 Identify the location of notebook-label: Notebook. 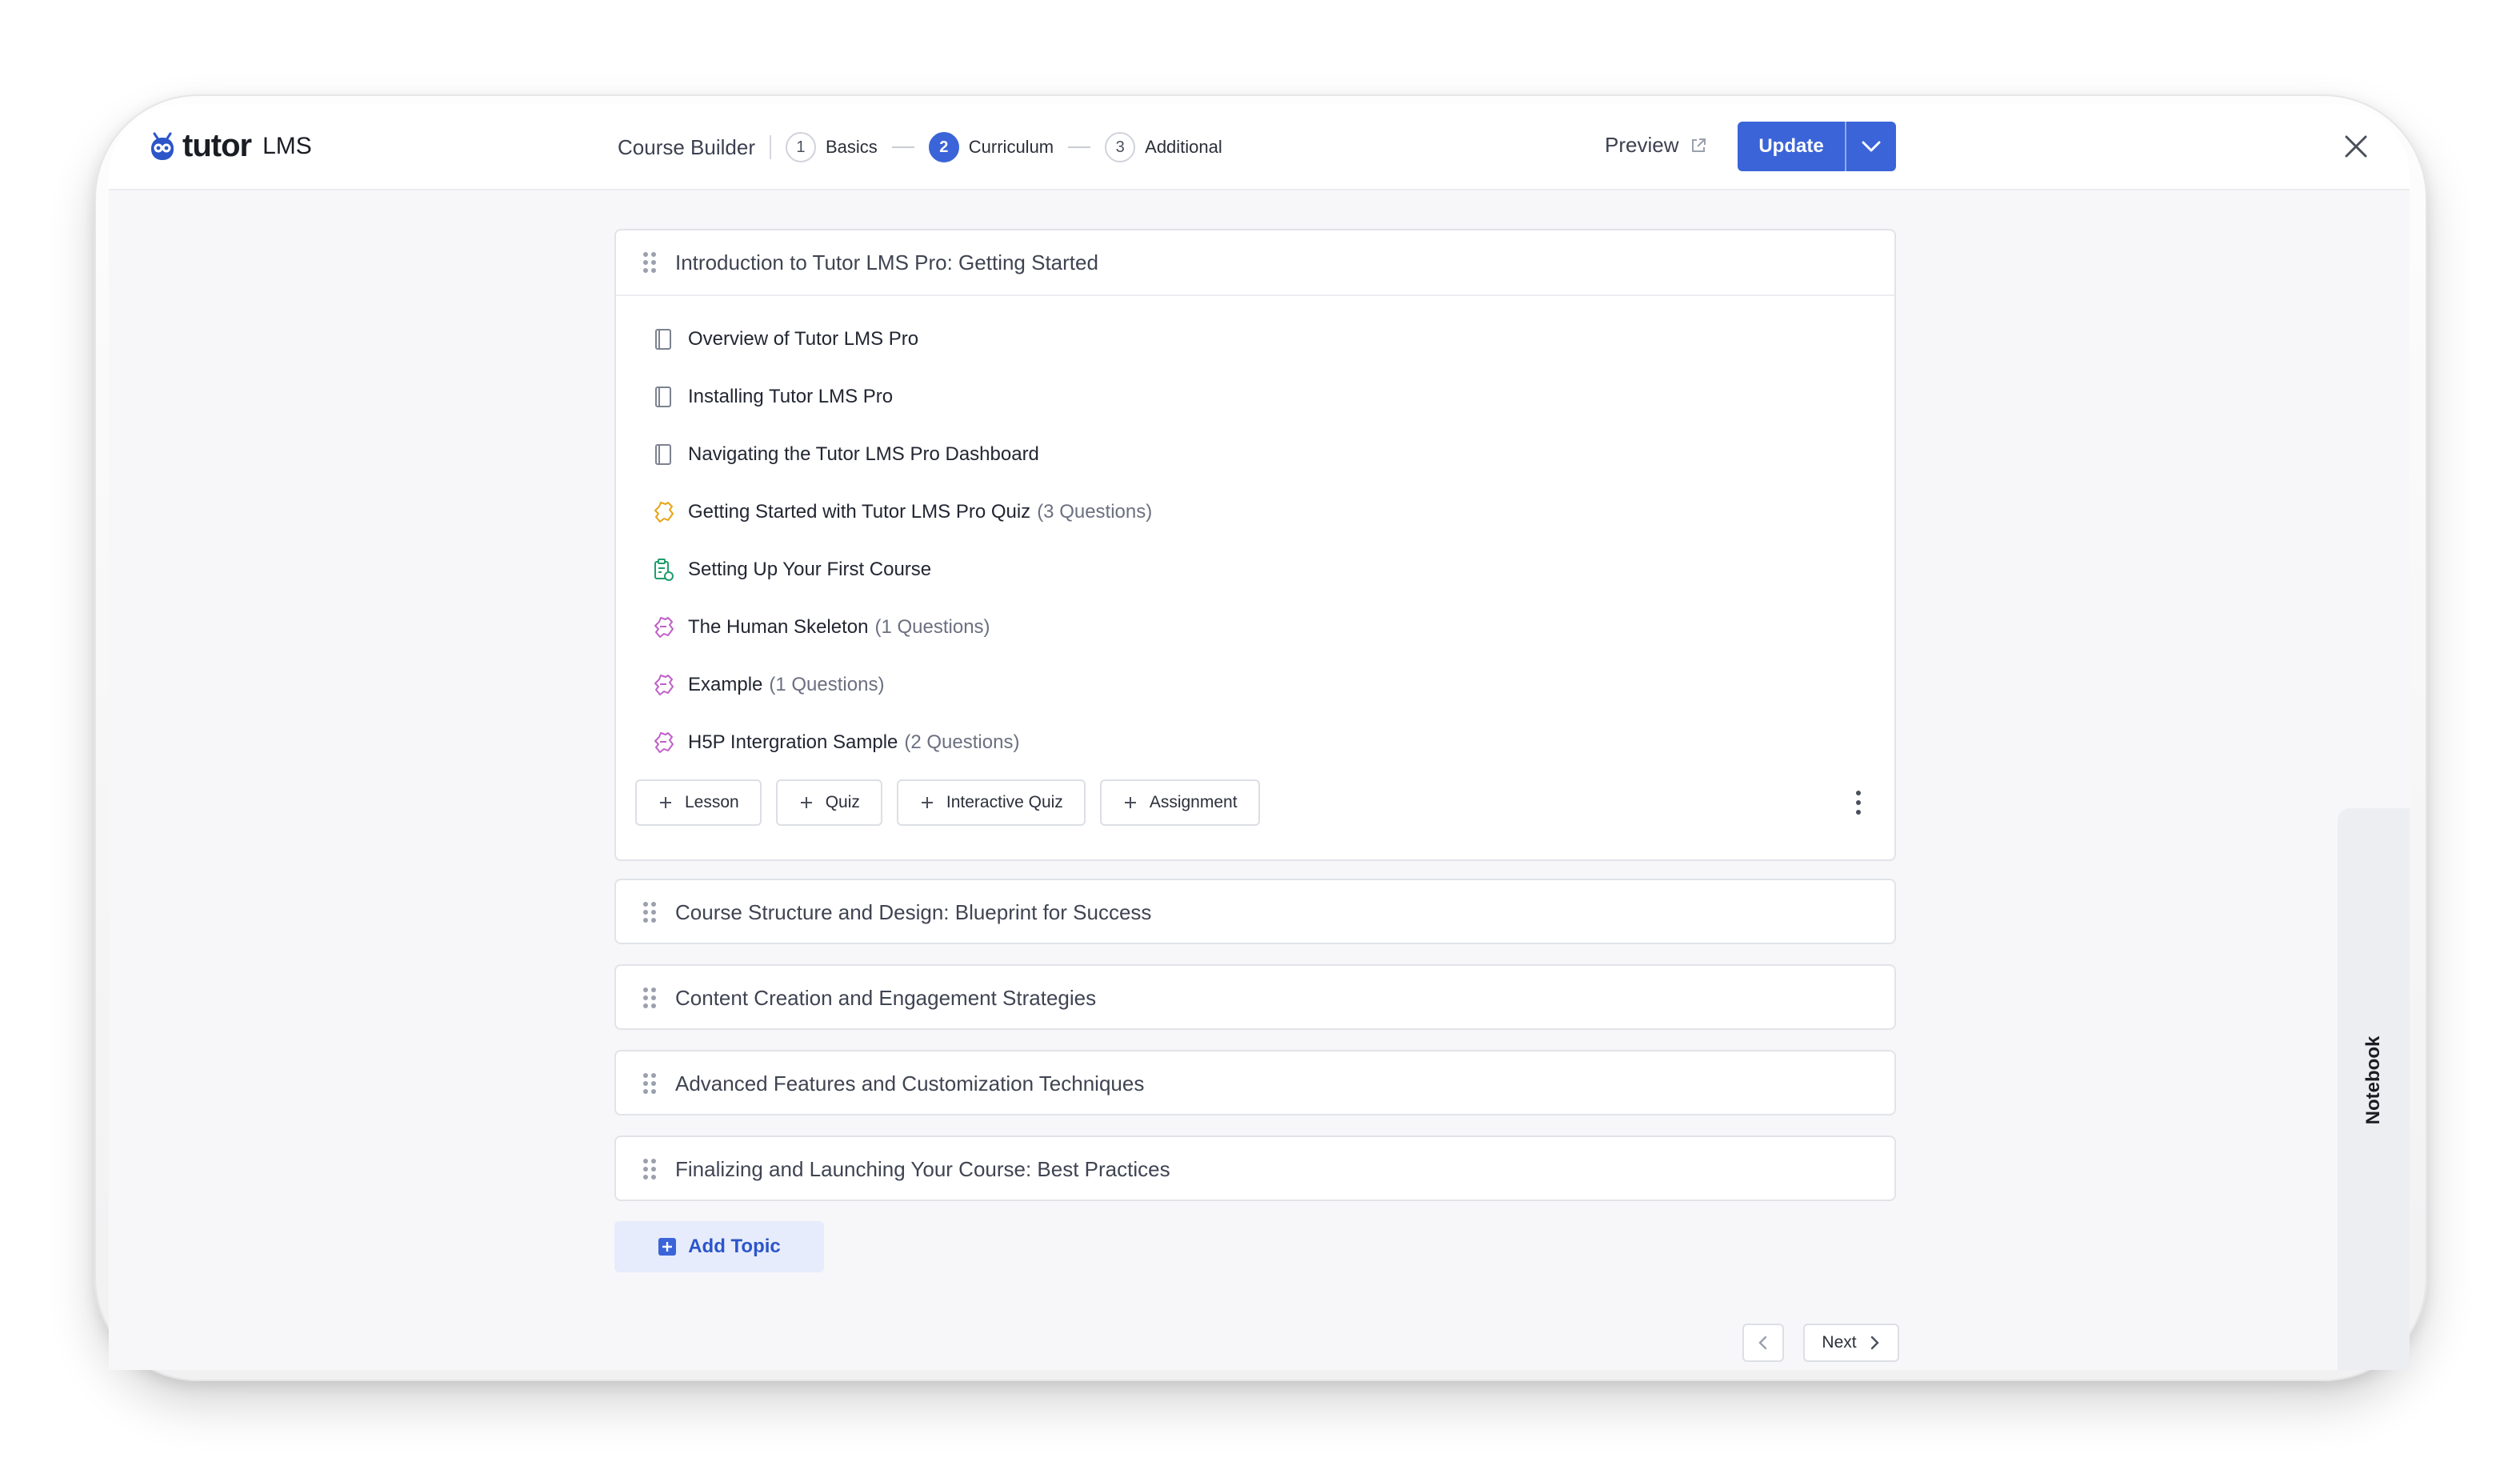
(2373, 1080).